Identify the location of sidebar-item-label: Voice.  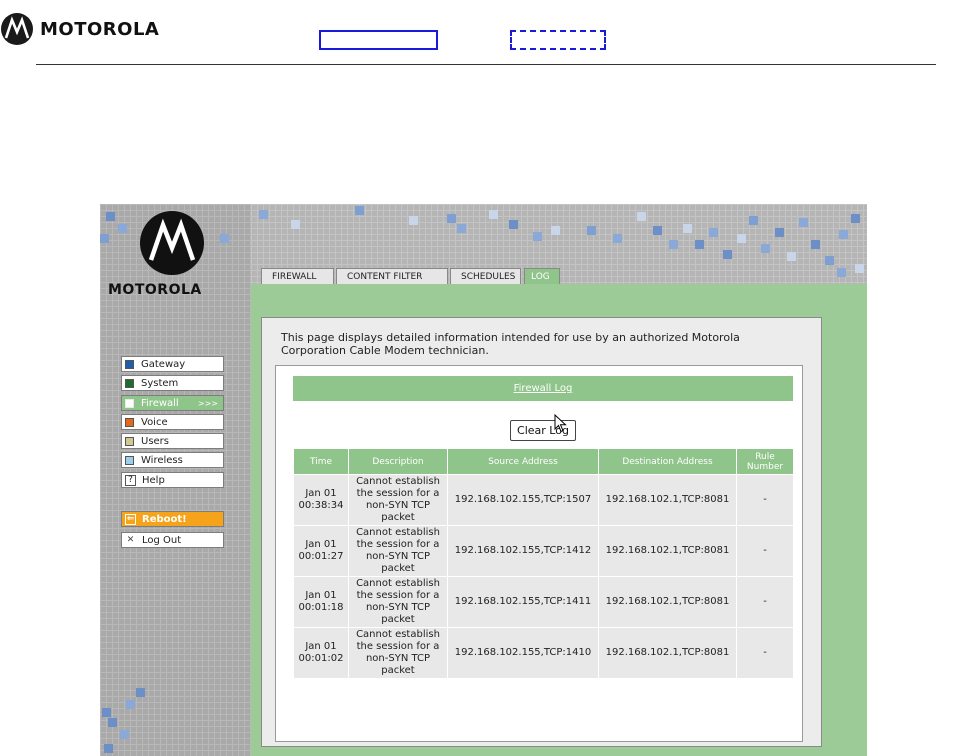
(154, 422).